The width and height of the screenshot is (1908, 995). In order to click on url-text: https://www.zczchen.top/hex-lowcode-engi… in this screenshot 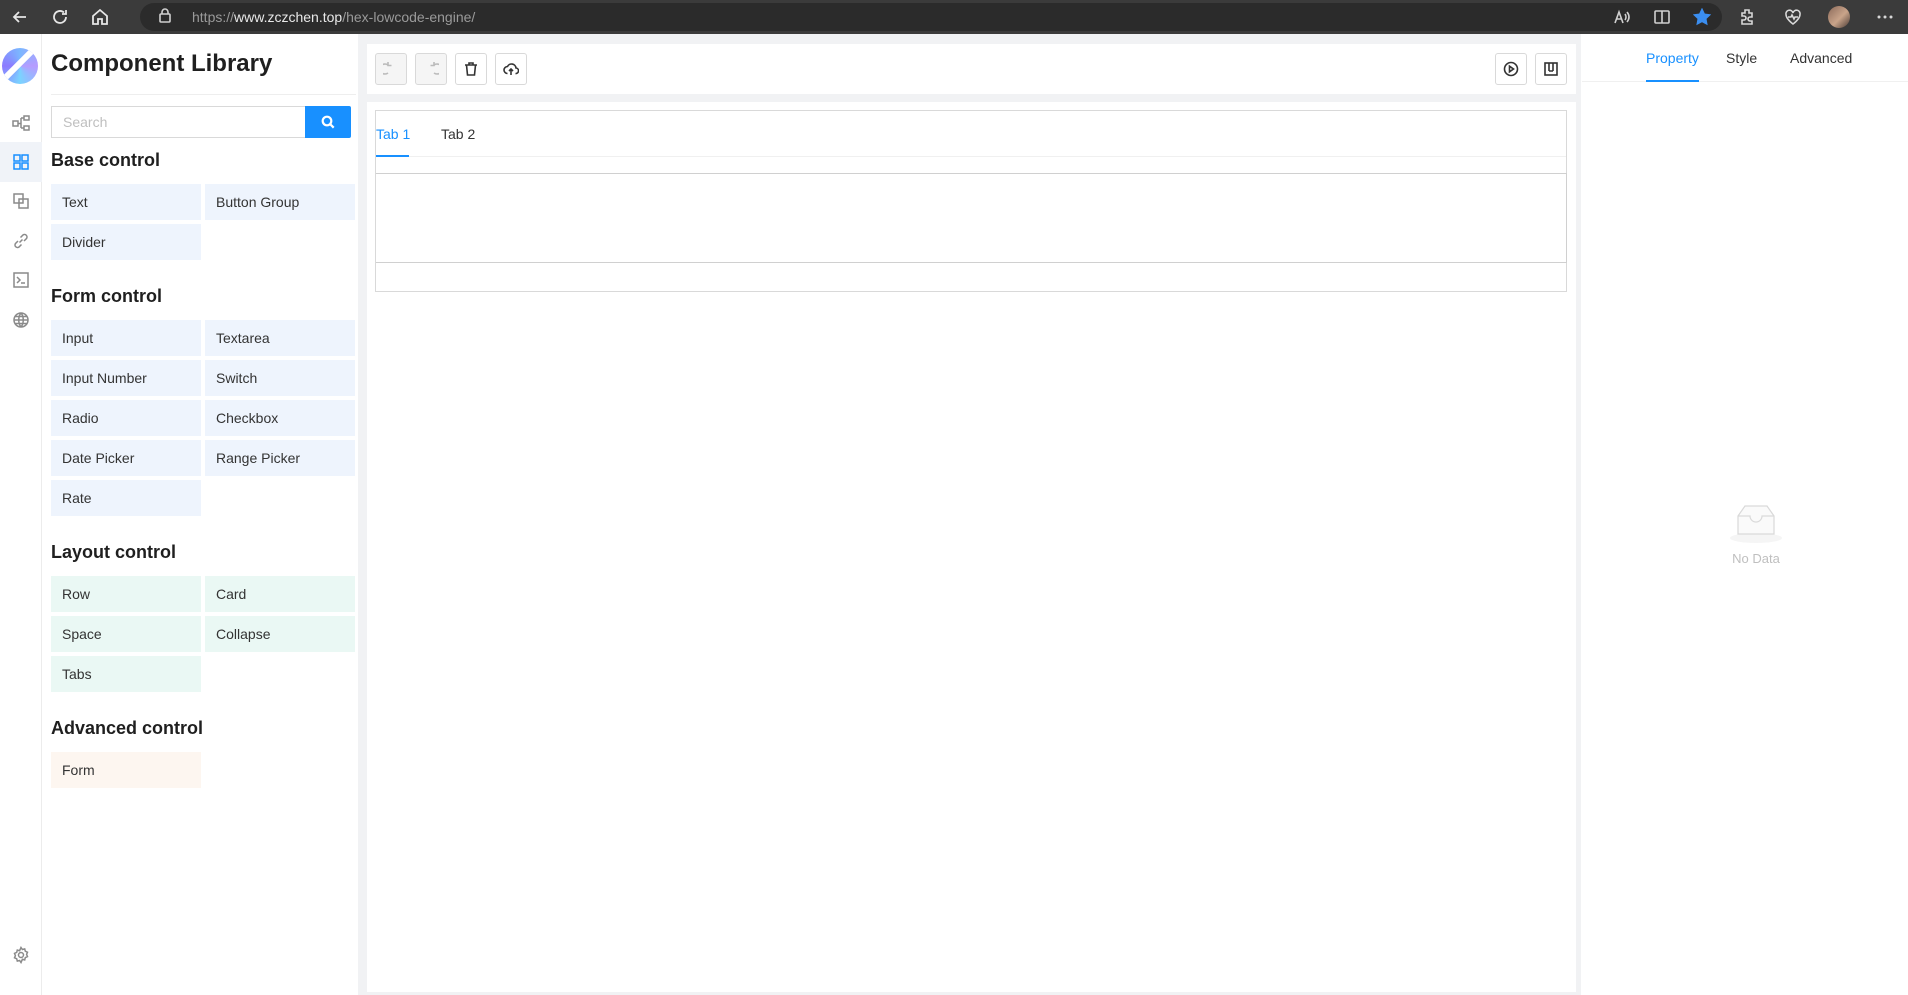, I will do `click(333, 17)`.